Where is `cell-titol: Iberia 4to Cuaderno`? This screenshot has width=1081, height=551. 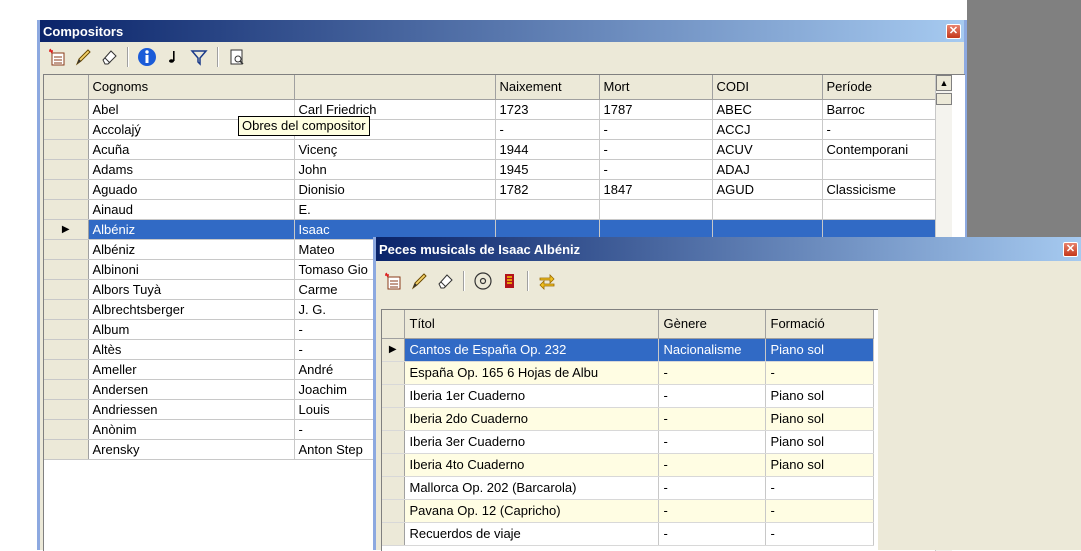 cell-titol: Iberia 4to Cuaderno is located at coordinates (531, 465).